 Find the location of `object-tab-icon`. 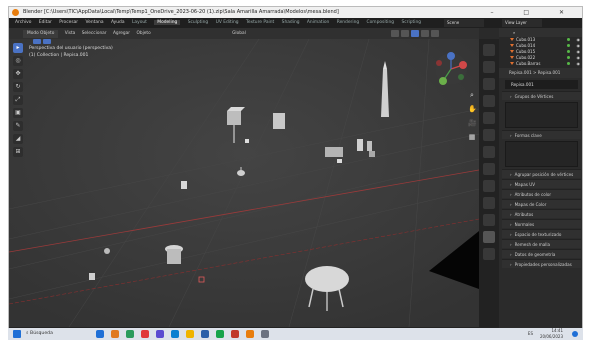

object-tab-icon is located at coordinates (489, 152).